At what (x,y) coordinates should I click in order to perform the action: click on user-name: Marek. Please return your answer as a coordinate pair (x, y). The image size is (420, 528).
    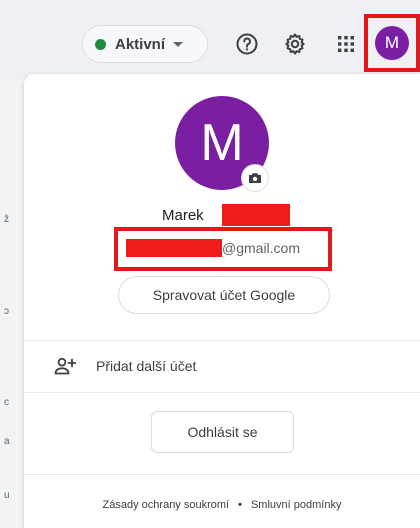
    Looking at the image, I should click on (183, 215).